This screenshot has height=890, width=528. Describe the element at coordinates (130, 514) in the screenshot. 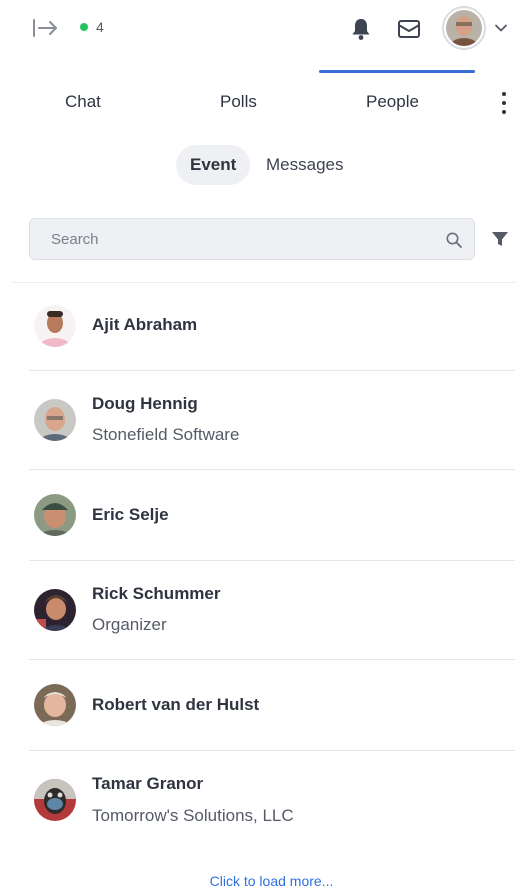

I see `person-name: Eric Selje` at that location.